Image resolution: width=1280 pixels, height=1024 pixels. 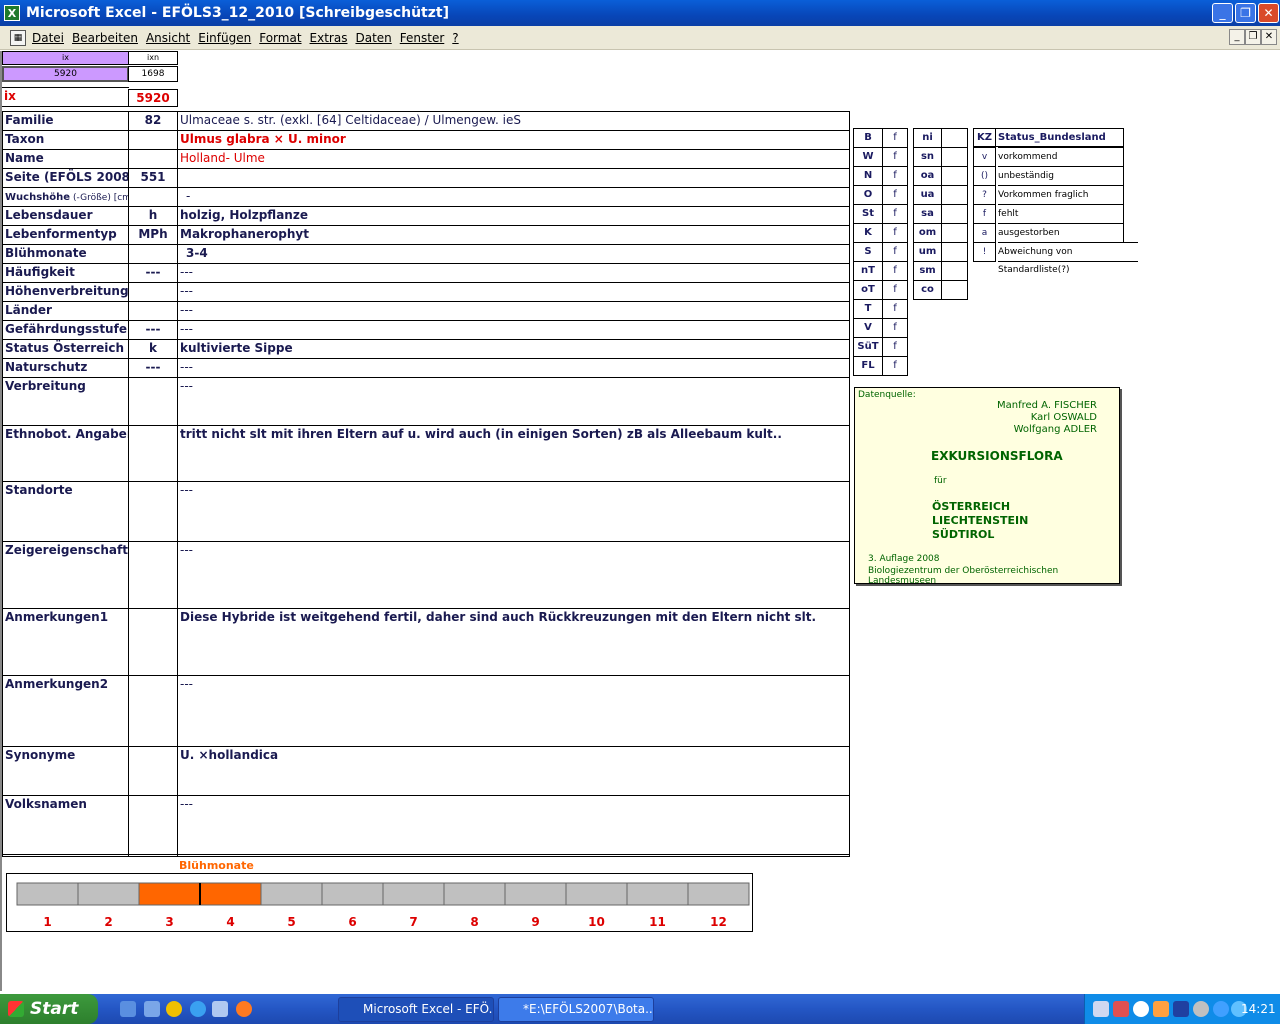 What do you see at coordinates (1221, 1009) in the screenshot?
I see `tray-info-icon` at bounding box center [1221, 1009].